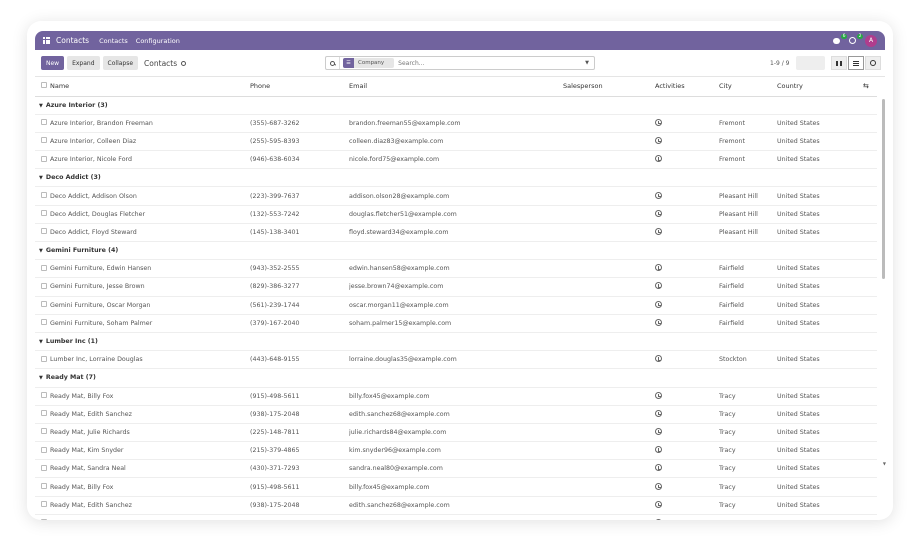 This screenshot has width=920, height=550. What do you see at coordinates (456, 178) in the screenshot?
I see `group-row: ▼ Deco Addict (3)` at bounding box center [456, 178].